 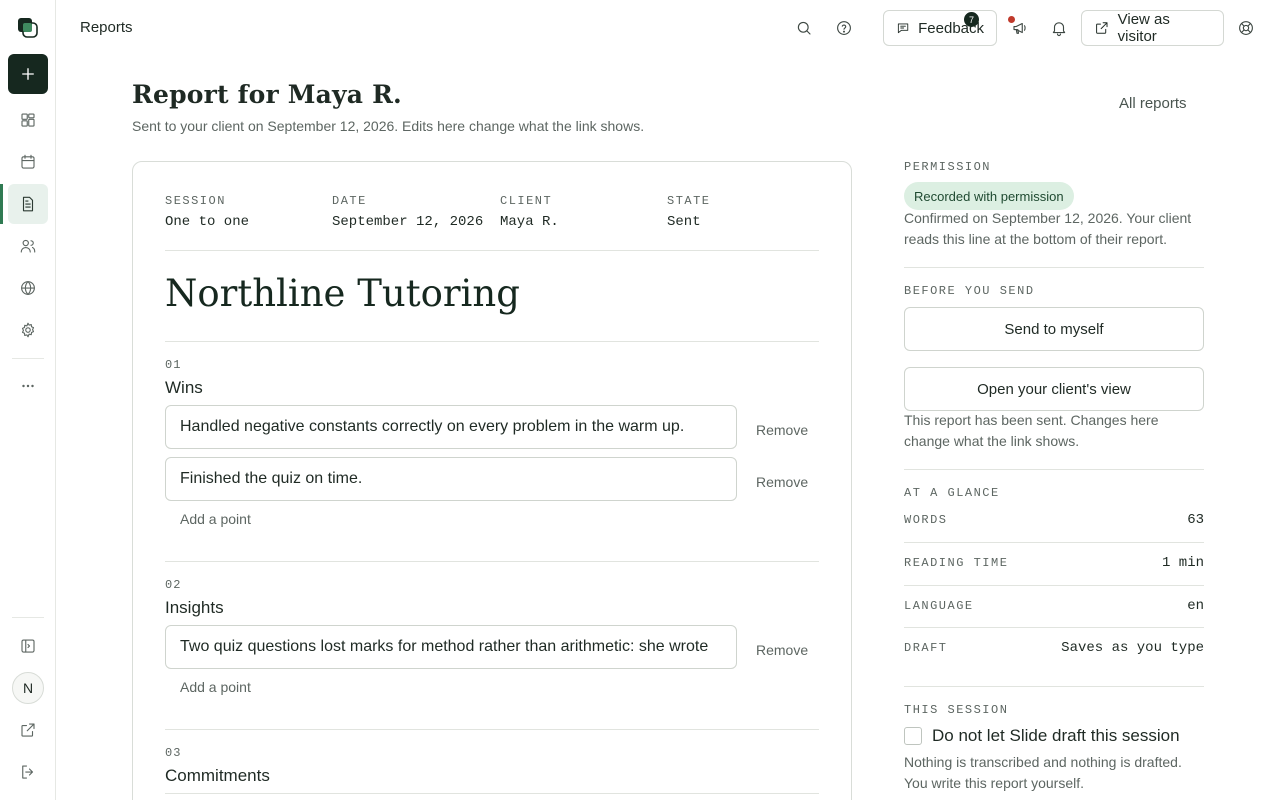 I want to click on avatar-initial: N, so click(x=28, y=688).